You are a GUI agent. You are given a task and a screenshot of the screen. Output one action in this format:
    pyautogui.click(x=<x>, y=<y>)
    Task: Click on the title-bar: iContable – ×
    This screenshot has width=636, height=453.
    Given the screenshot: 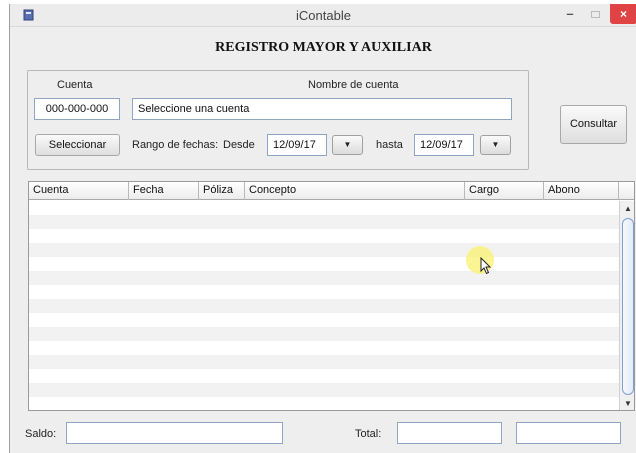 What is the action you would take?
    pyautogui.click(x=323, y=15)
    